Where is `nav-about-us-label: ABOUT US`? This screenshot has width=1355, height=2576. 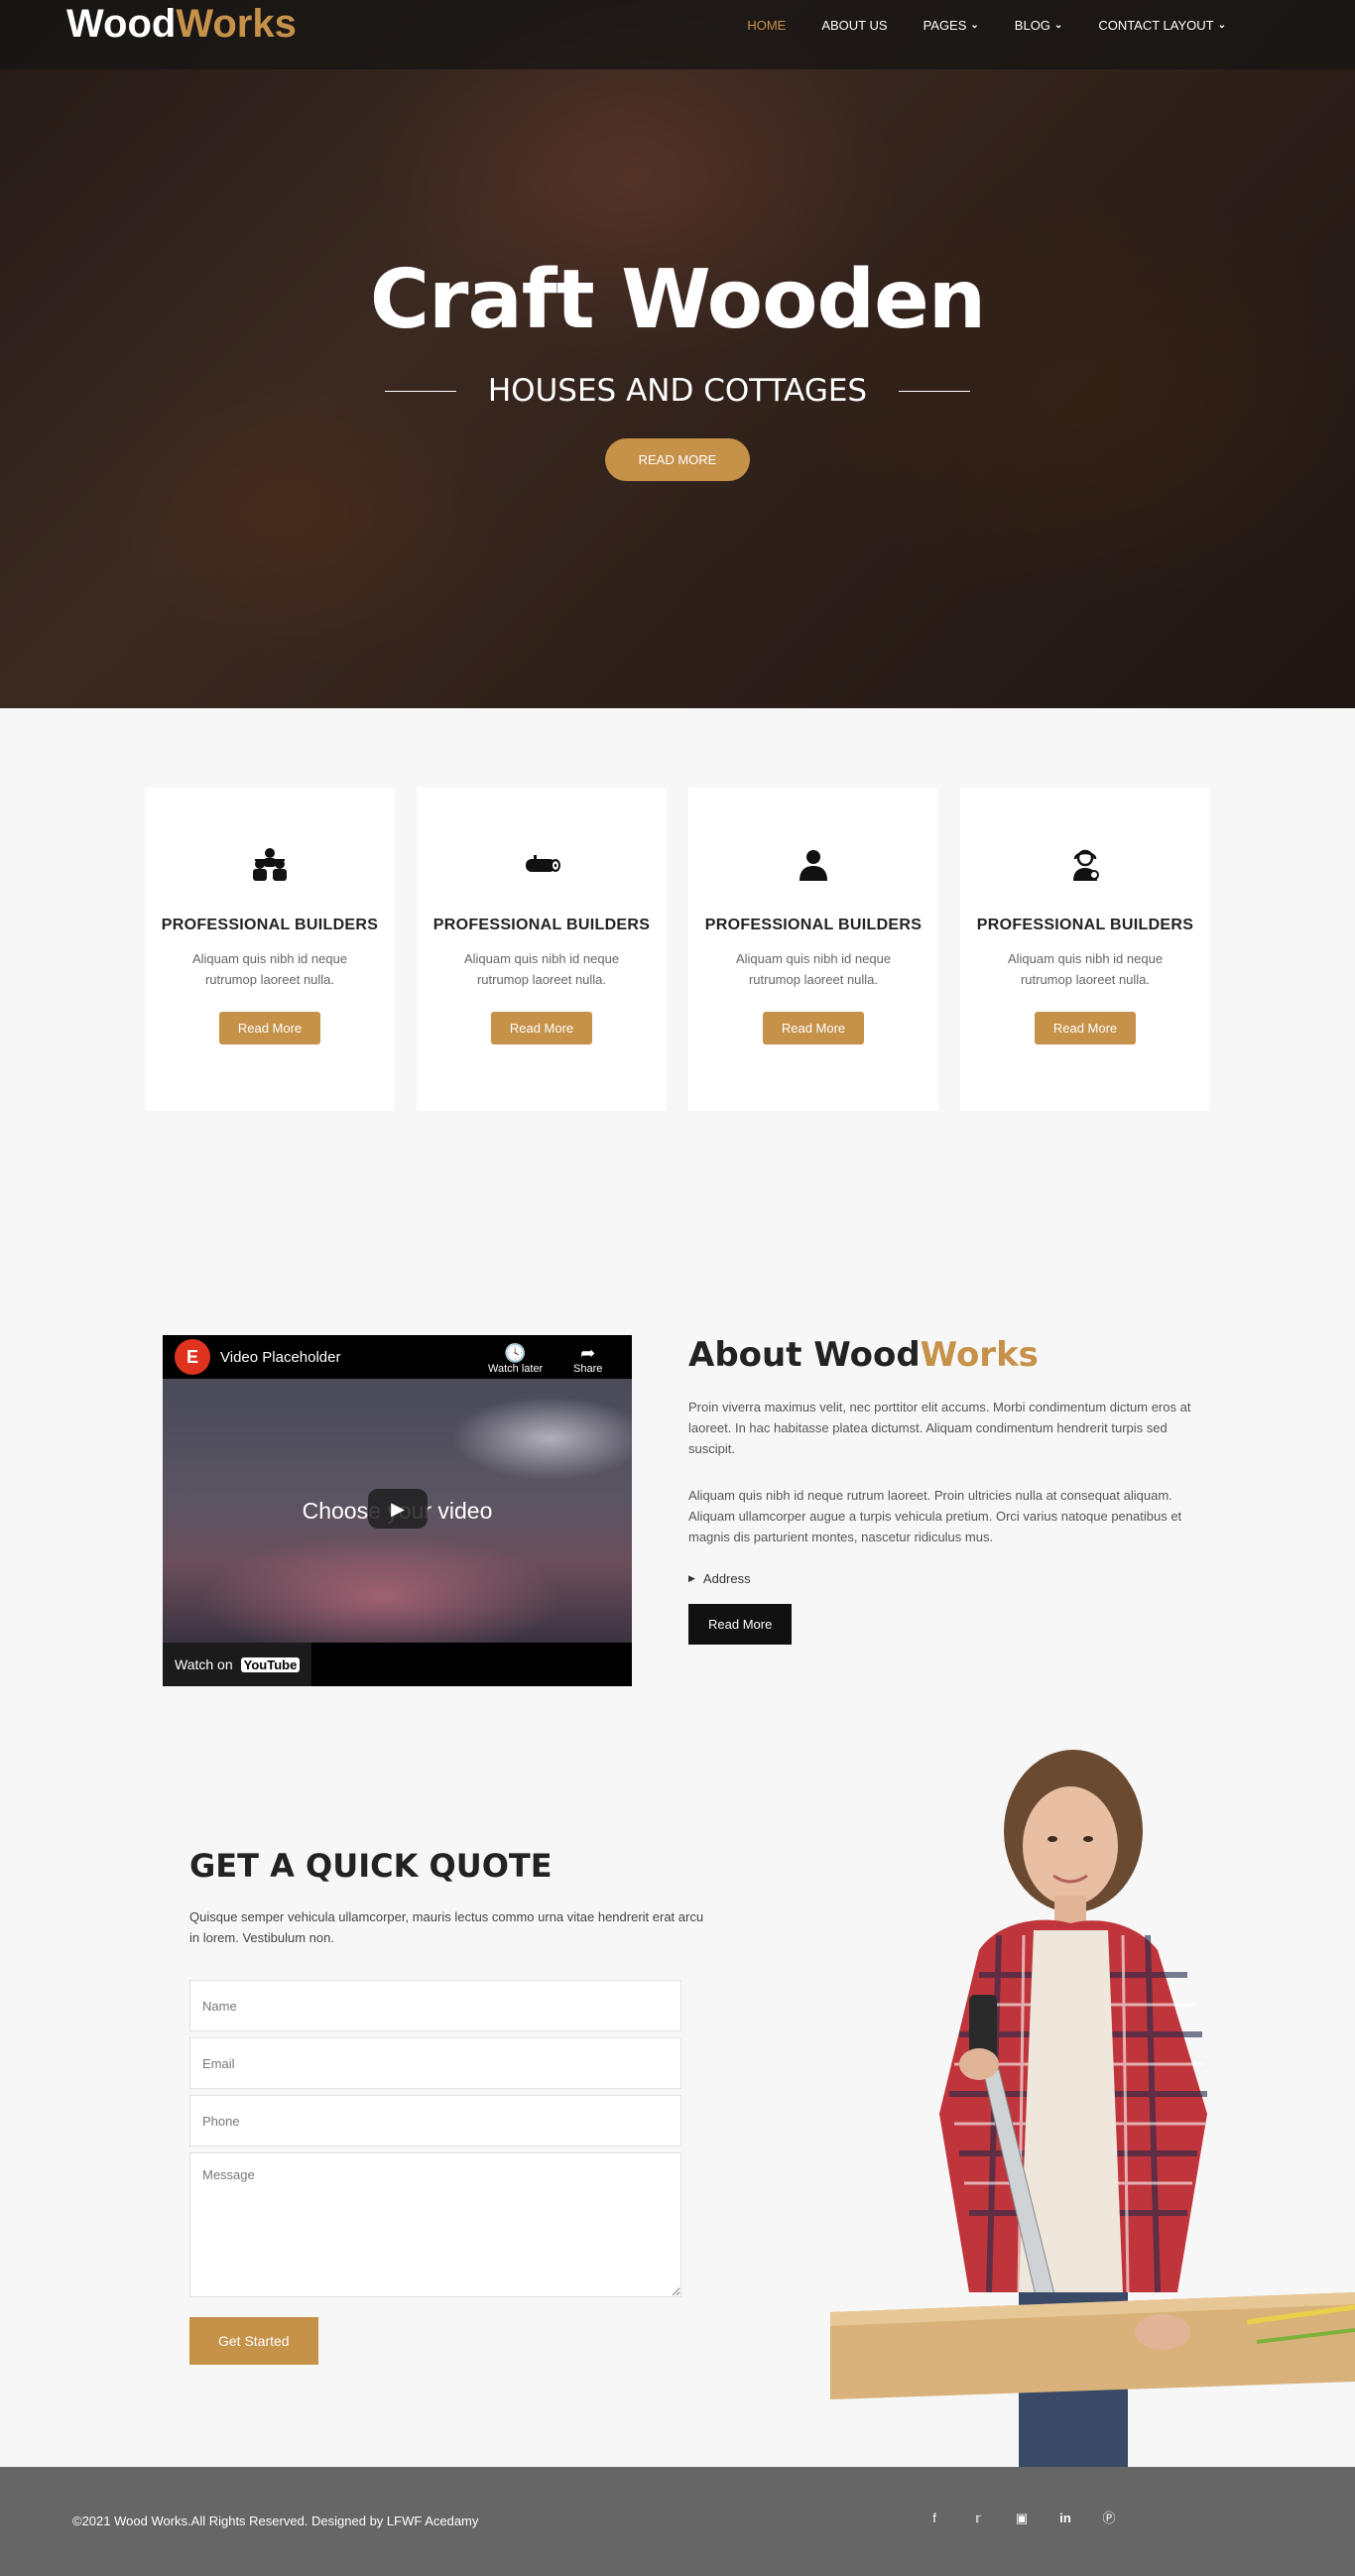
nav-about-us-label: ABOUT US is located at coordinates (854, 25).